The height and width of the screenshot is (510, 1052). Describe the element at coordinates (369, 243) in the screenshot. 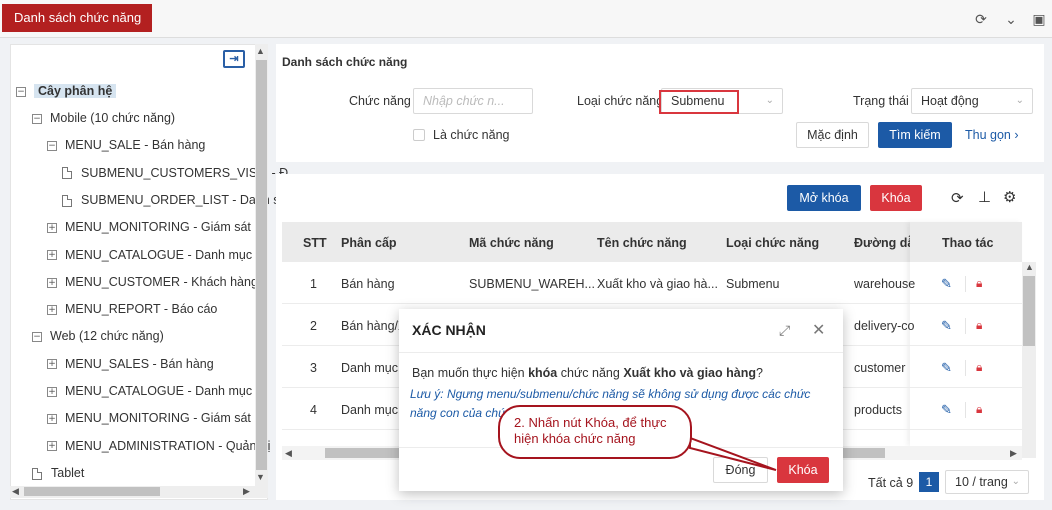

I see `column-header-level: Phân cấp` at that location.